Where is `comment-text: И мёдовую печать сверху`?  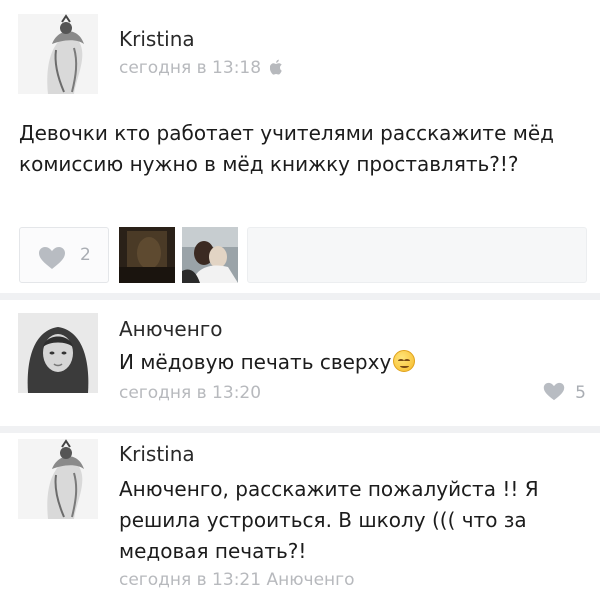
comment-text: И мёдовую печать сверху is located at coordinates (349, 362).